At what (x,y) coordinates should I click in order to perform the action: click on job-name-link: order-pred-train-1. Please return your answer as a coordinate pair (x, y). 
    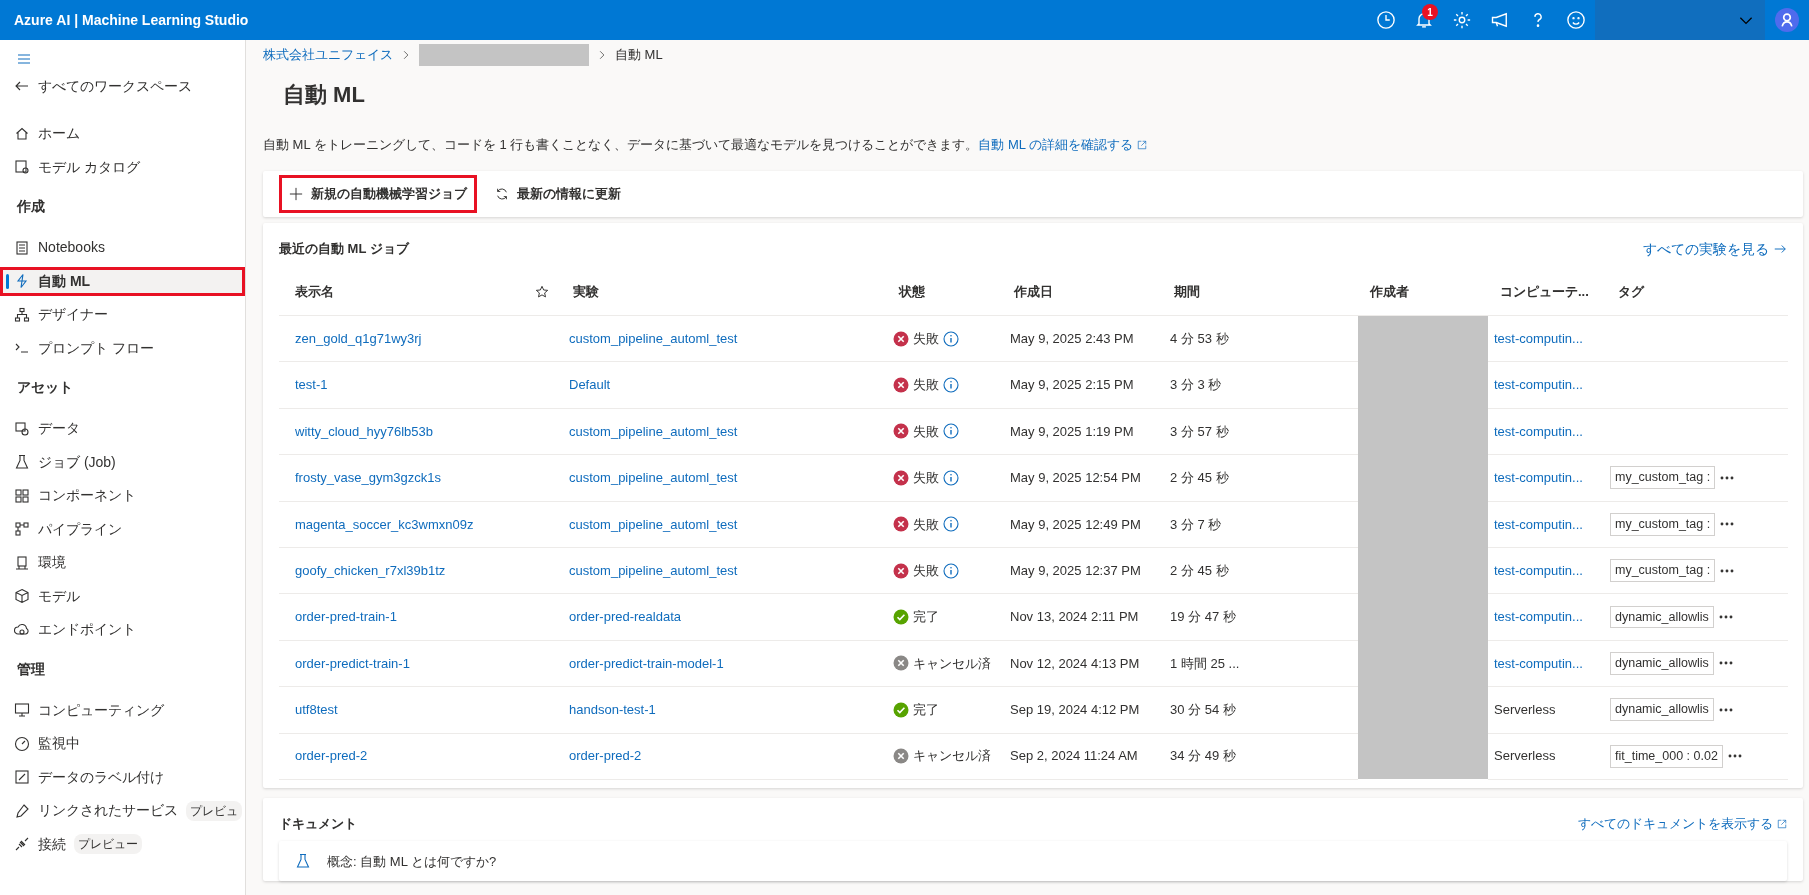
    Looking at the image, I should click on (346, 617).